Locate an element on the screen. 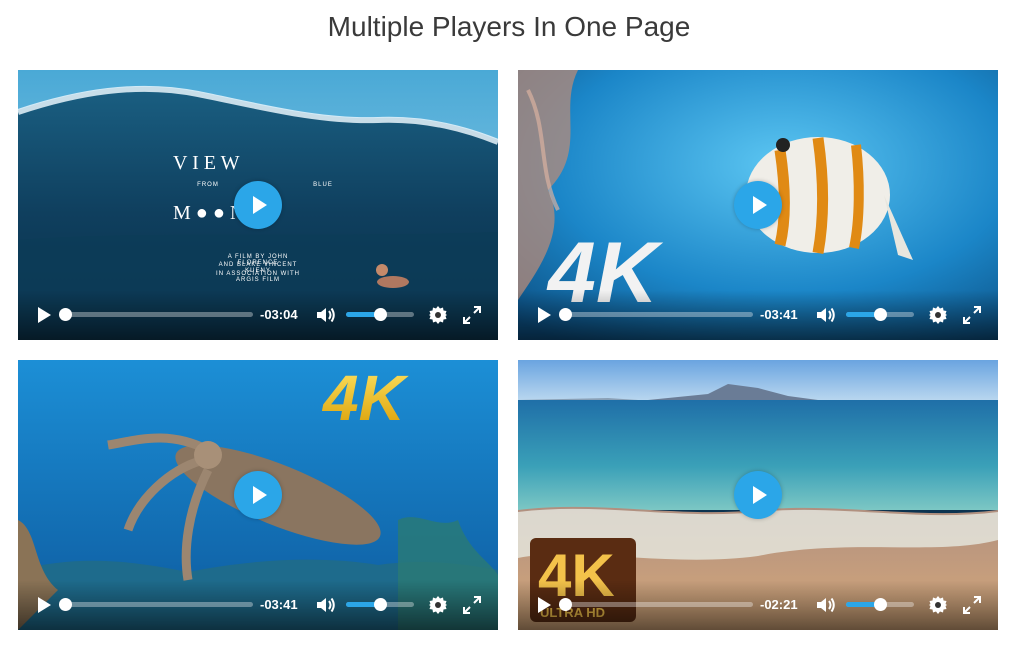 Image resolution: width=1018 pixels, height=647 pixels. page-title: Multiple Players In One Page is located at coordinates (509, 26).